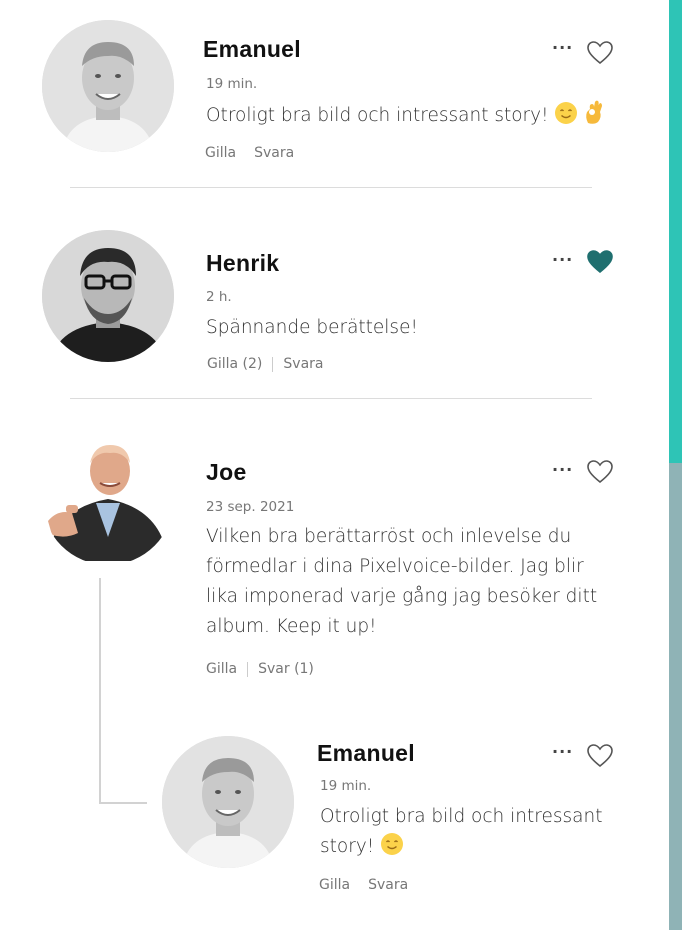 This screenshot has width=682, height=930. Describe the element at coordinates (675, 231) in the screenshot. I see `scrollbar-thumb` at that location.